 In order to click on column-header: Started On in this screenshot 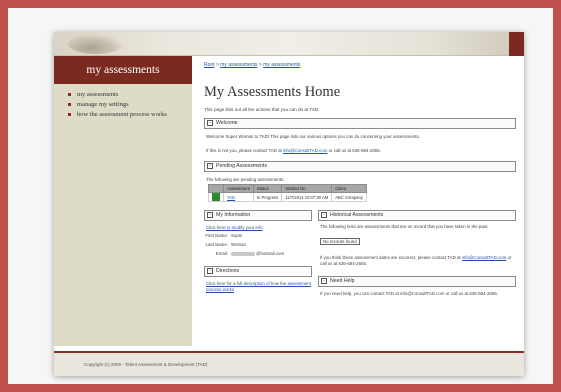, I will do `click(307, 188)`.